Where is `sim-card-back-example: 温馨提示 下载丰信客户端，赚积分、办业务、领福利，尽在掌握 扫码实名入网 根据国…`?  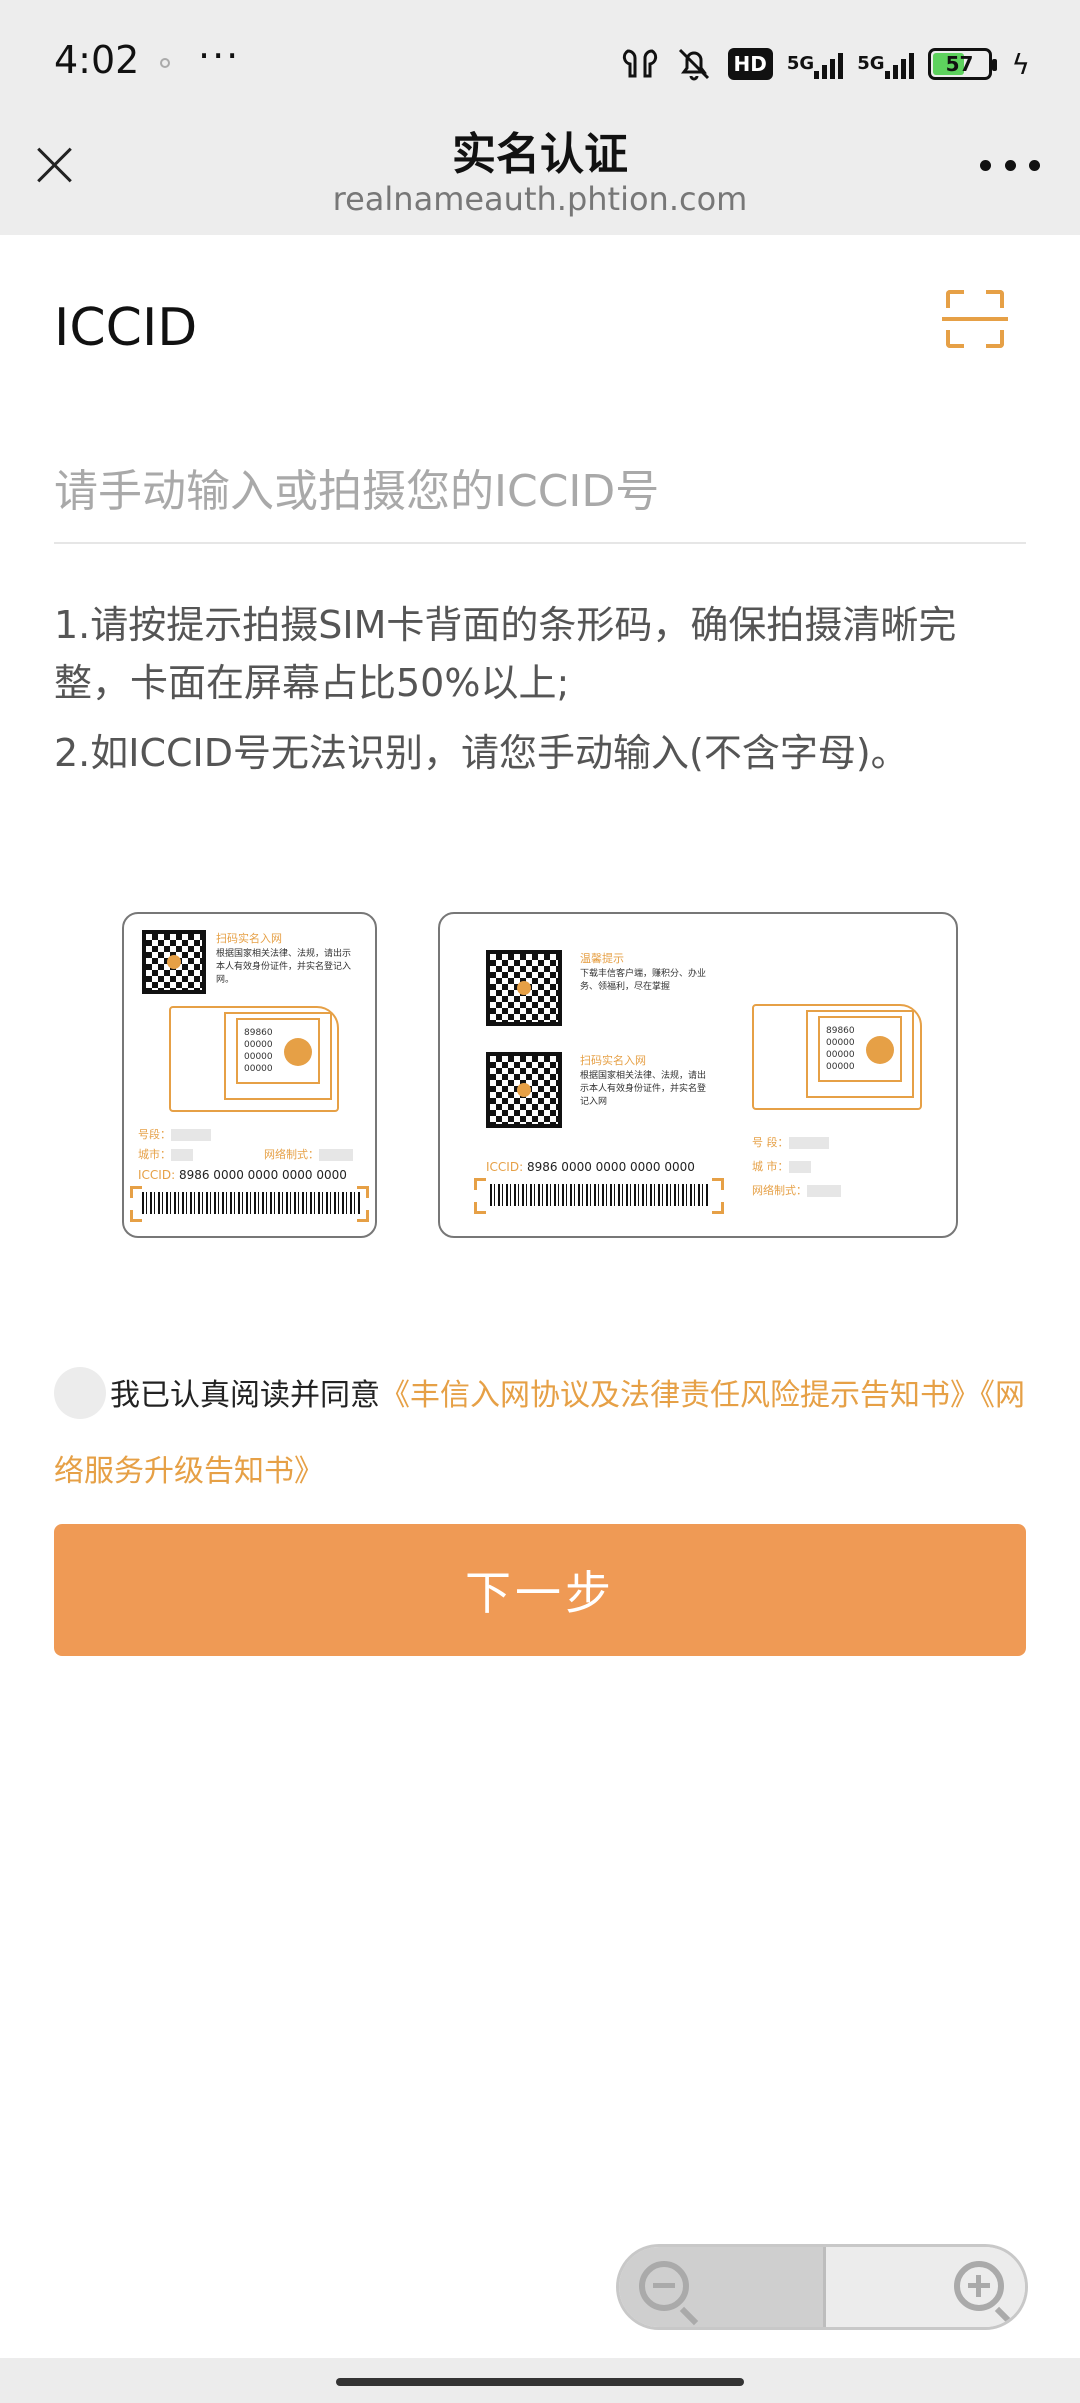 sim-card-back-example: 温馨提示 下载丰信客户端，赚积分、办业务、领福利，尽在掌握 扫码实名入网 根据国… is located at coordinates (698, 1075).